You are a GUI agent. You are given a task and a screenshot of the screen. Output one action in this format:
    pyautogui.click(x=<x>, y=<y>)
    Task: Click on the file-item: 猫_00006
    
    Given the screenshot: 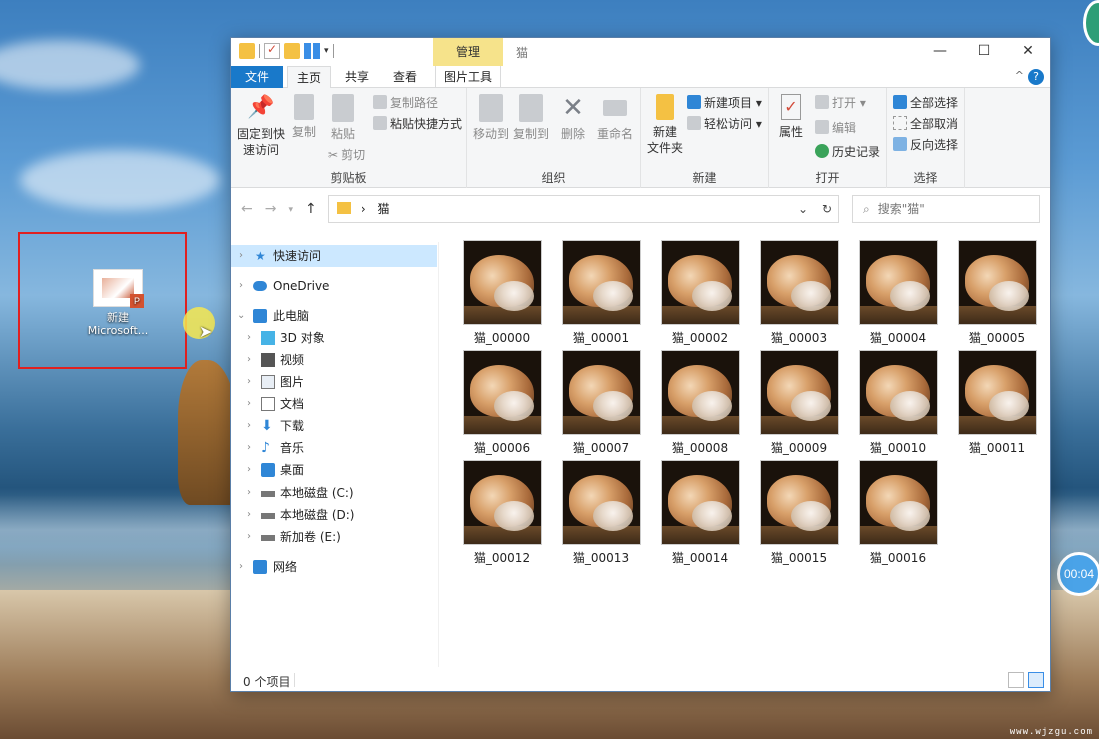 What is the action you would take?
    pyautogui.click(x=502, y=403)
    